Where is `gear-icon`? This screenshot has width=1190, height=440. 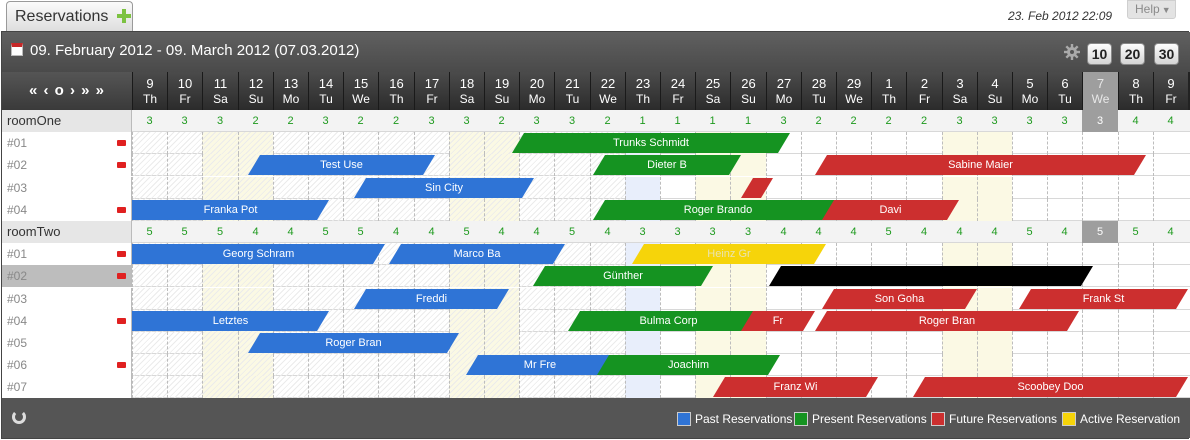
gear-icon is located at coordinates (1072, 52).